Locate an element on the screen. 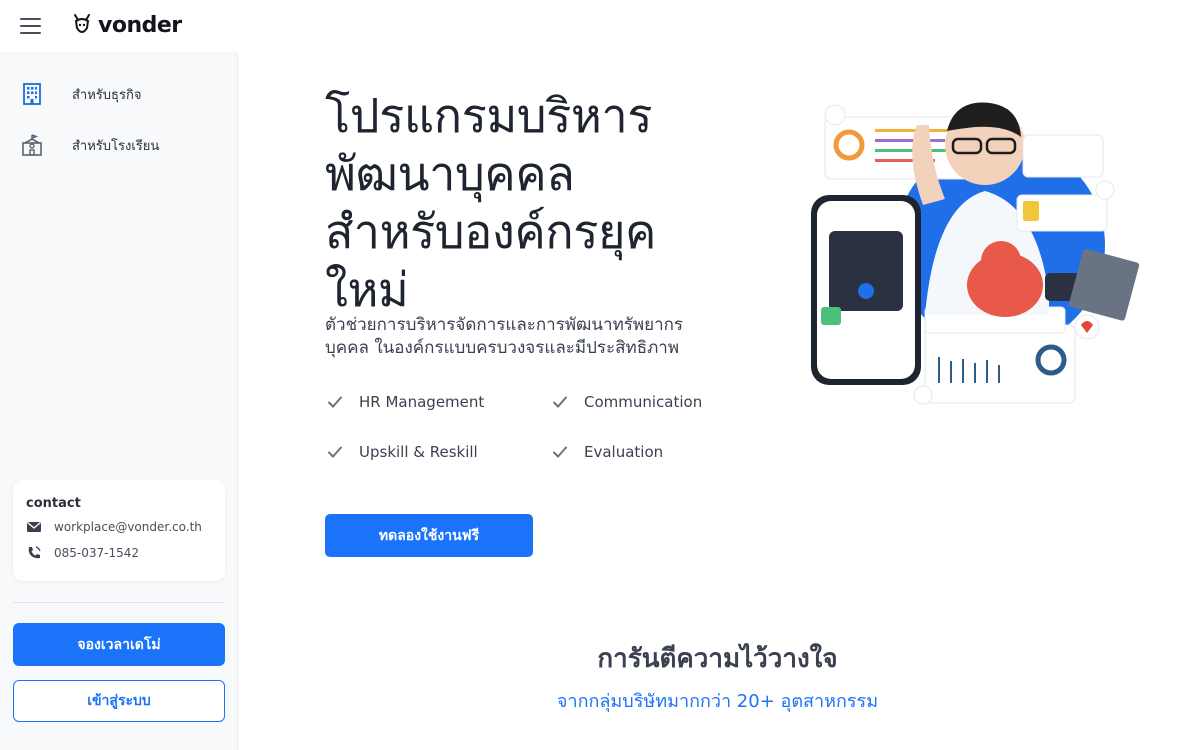 The image size is (1200, 750). contact-email: workplace@vonder.co.th is located at coordinates (128, 527).